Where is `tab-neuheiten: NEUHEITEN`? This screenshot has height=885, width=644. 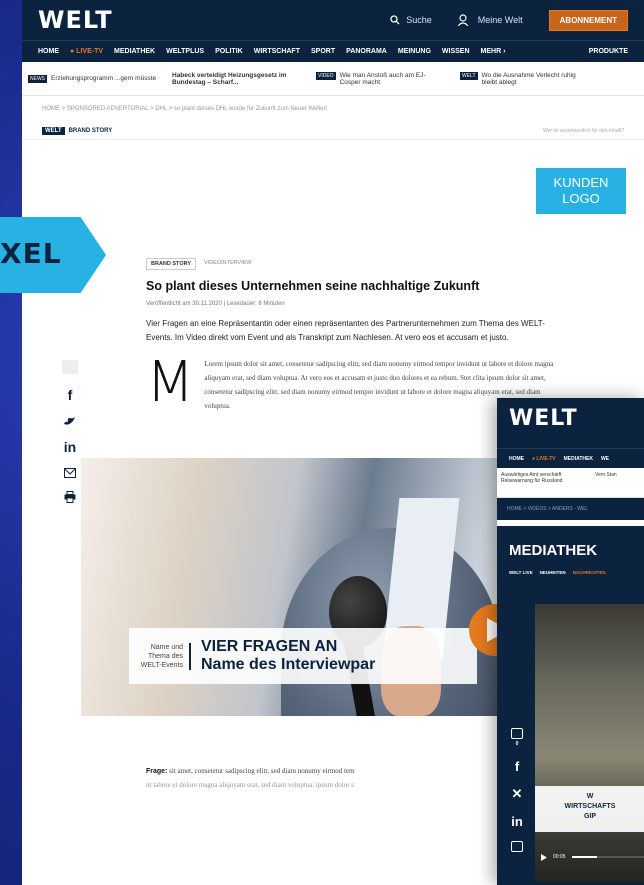
tab-neuheiten: NEUHEITEN is located at coordinates (553, 572).